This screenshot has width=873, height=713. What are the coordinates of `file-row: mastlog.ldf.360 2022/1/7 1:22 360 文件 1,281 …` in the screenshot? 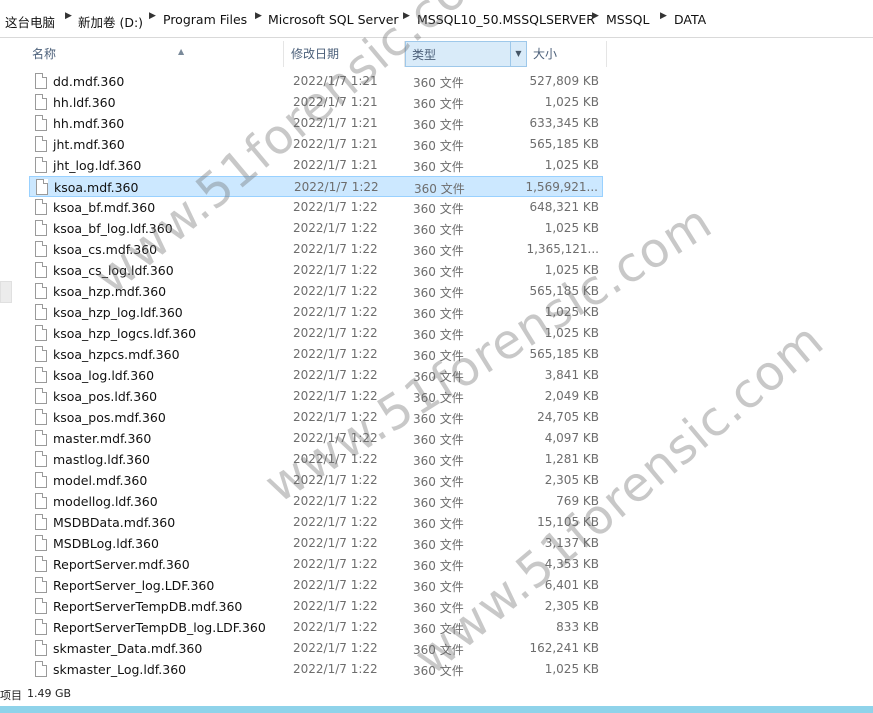 It's located at (316, 459).